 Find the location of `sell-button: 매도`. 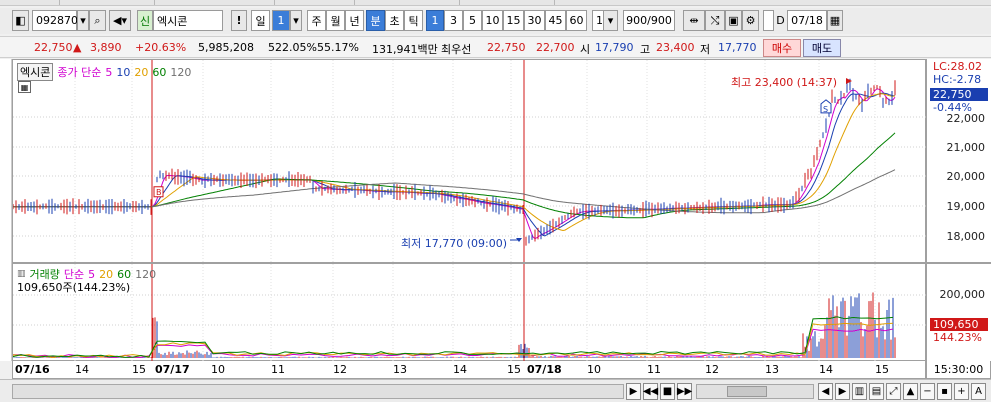

sell-button: 매도 is located at coordinates (822, 48).